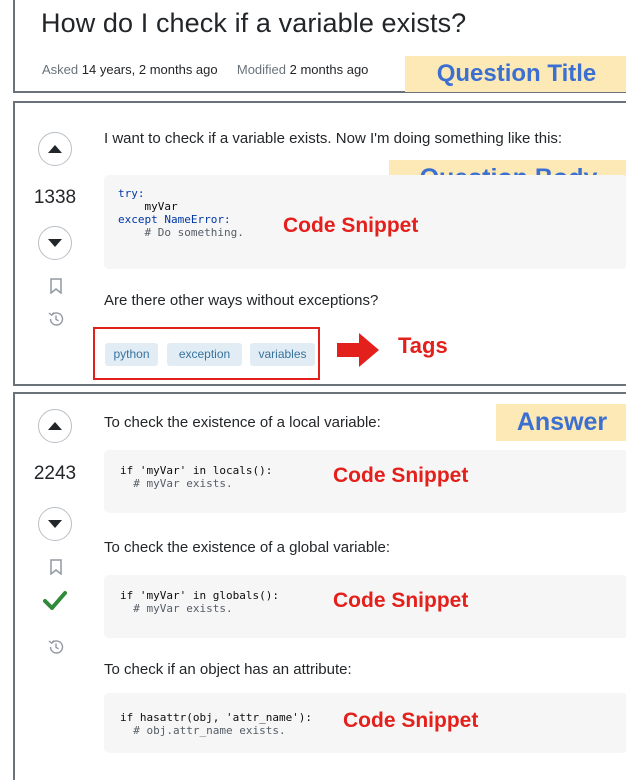  I want to click on annotation-code-snippet: Code Snippet, so click(351, 225).